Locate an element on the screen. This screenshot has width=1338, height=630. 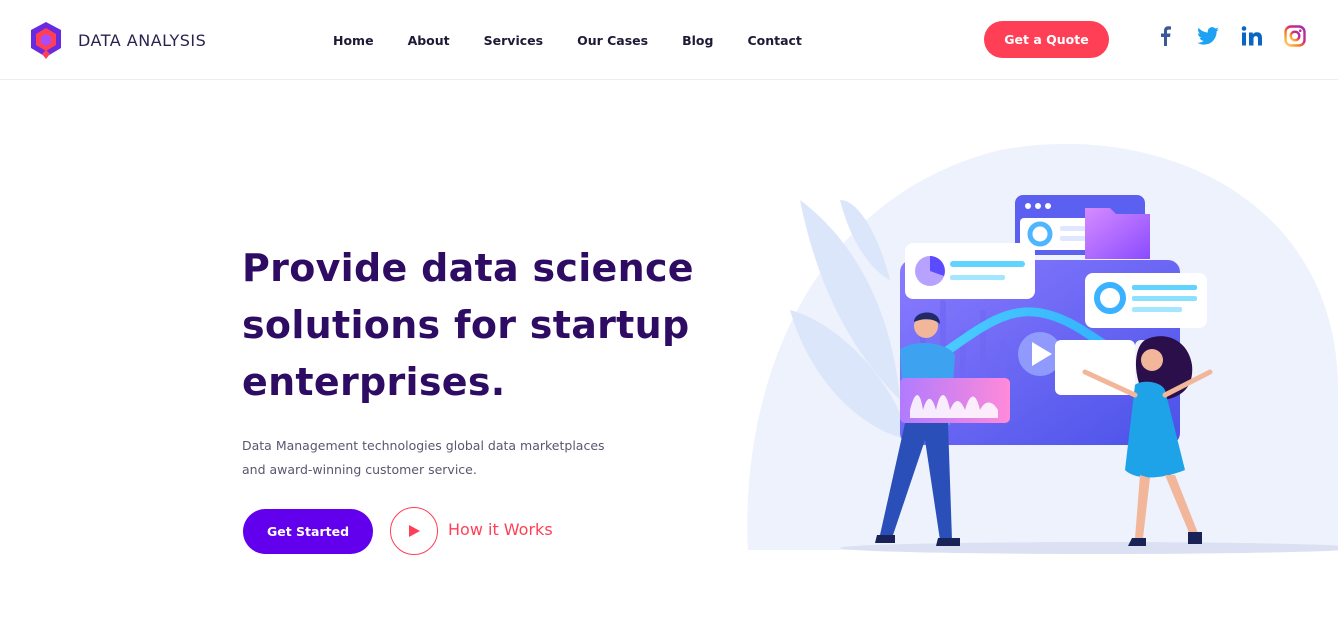
nav-home: Home is located at coordinates (353, 40).